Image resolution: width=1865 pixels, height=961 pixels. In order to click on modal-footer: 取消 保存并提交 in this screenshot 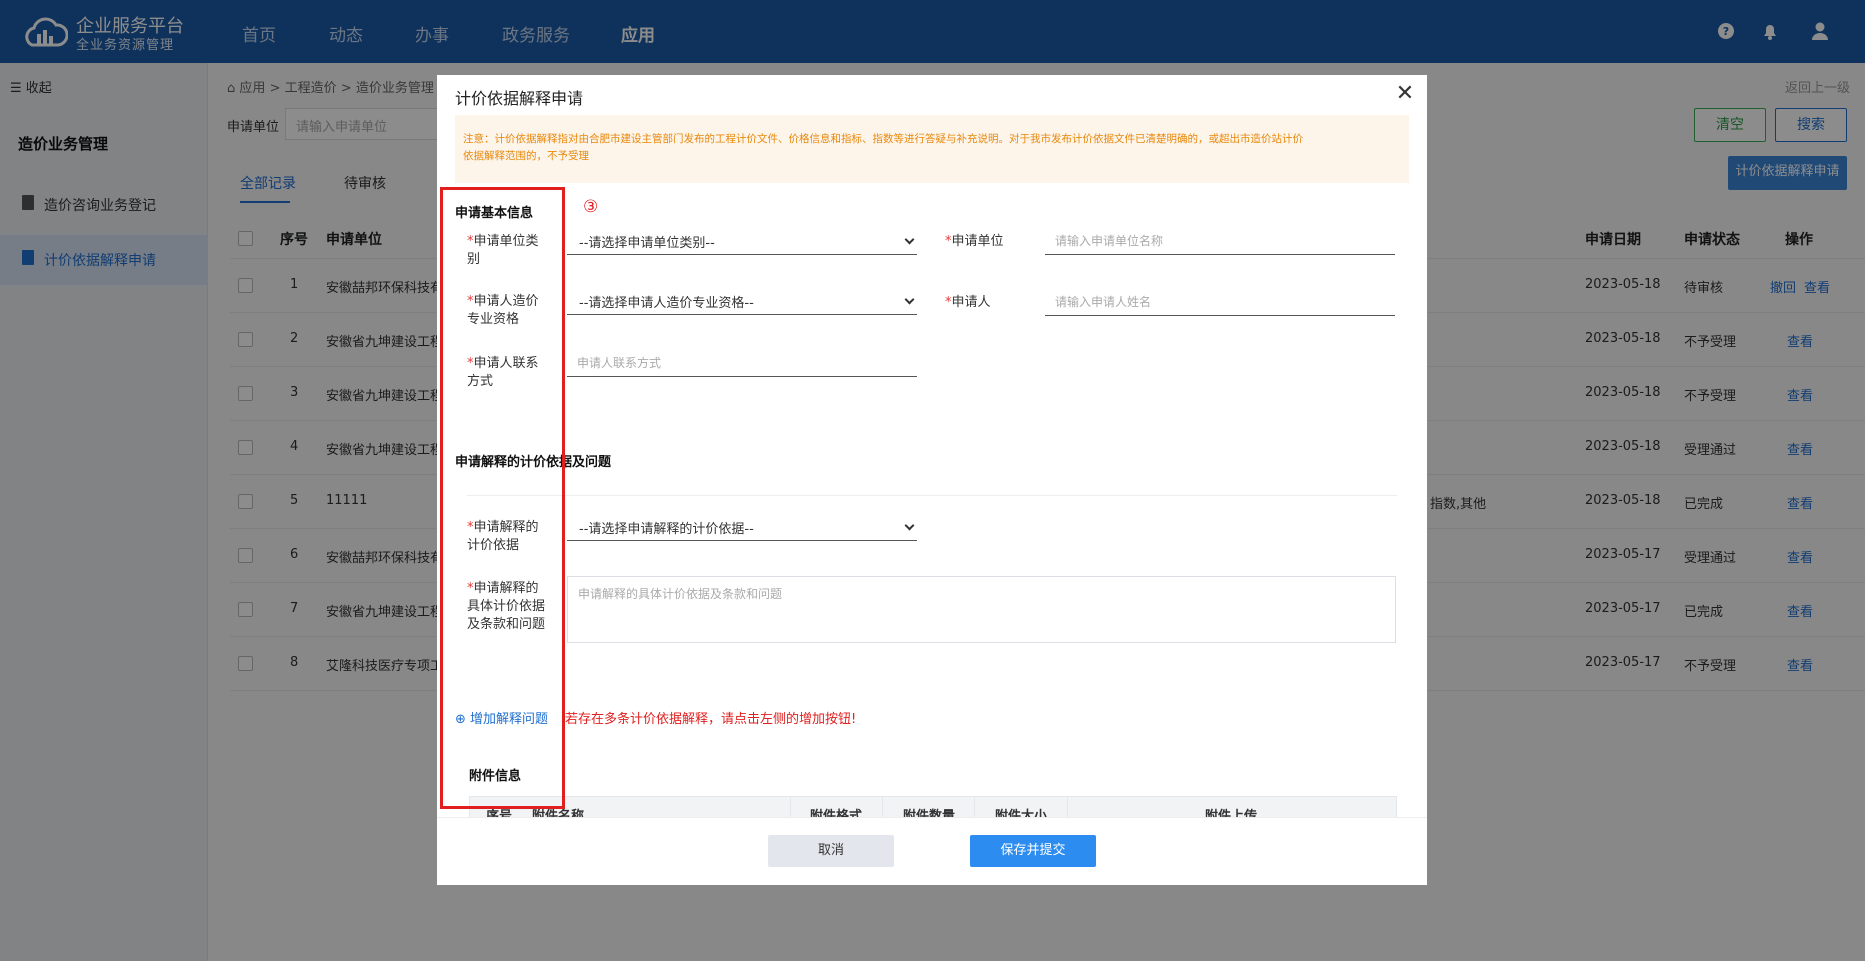, I will do `click(932, 851)`.